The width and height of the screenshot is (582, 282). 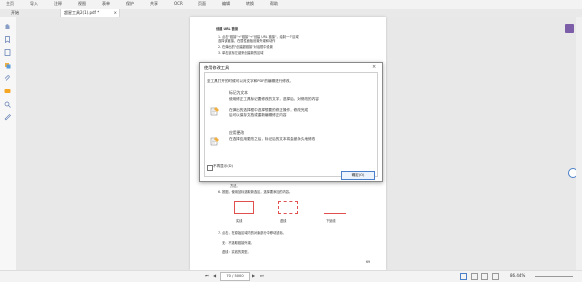 I want to click on ribbon-item: 转换, so click(x=250, y=4).